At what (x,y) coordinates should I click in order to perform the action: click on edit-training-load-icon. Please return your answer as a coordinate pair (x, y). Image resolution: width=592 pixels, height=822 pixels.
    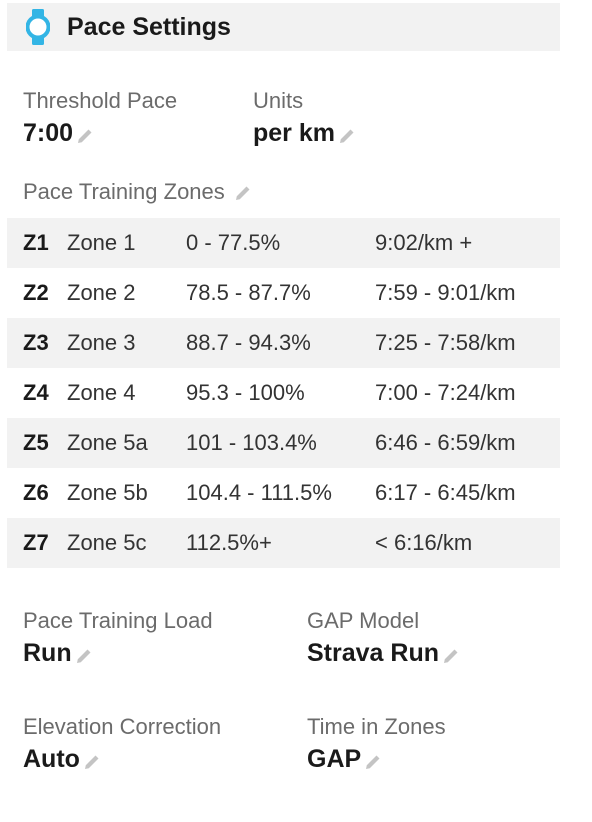
    Looking at the image, I should click on (84, 656).